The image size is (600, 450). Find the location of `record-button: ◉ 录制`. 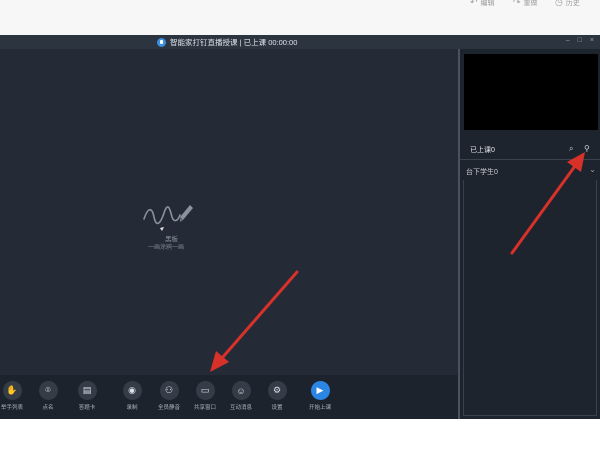

record-button: ◉ 录制 is located at coordinates (132, 399).